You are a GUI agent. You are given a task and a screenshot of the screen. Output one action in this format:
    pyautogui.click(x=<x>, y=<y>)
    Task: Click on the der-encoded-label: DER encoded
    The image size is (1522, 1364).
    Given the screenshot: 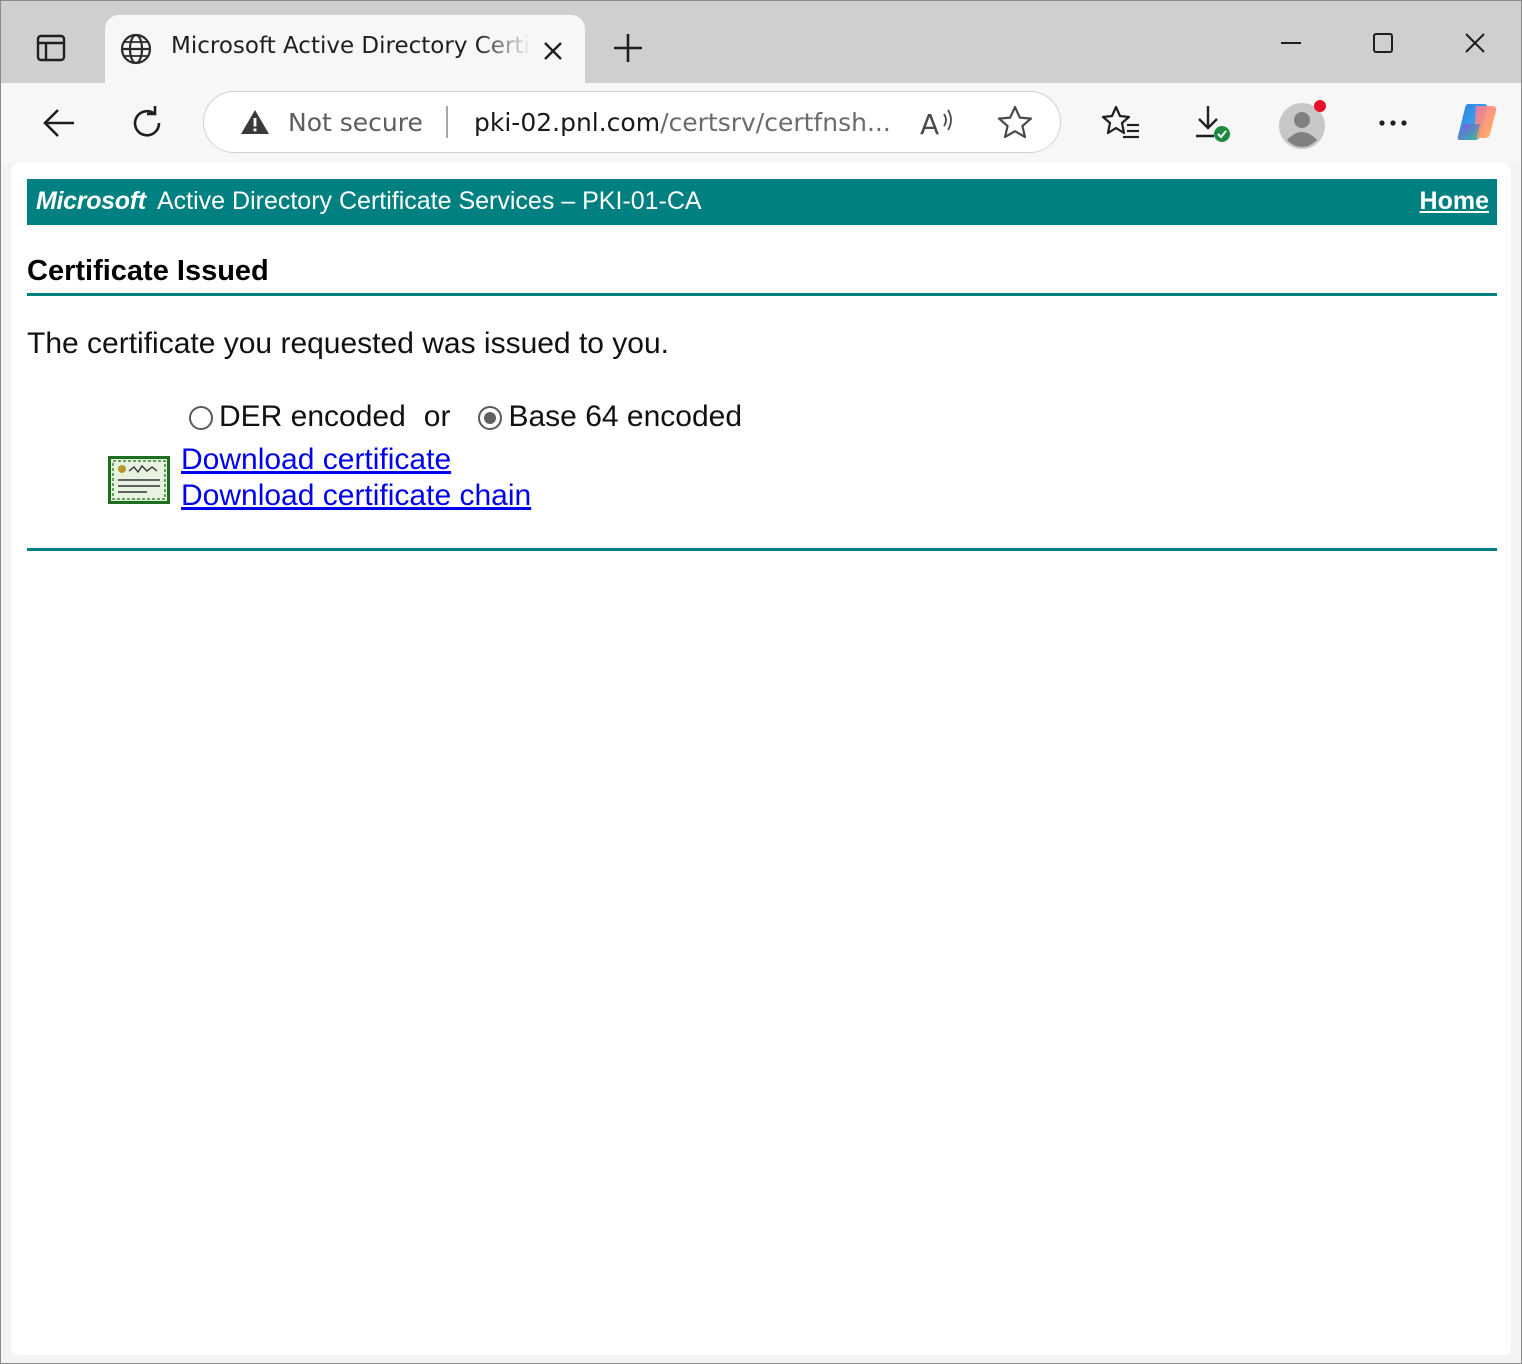 What is the action you would take?
    pyautogui.click(x=312, y=417)
    